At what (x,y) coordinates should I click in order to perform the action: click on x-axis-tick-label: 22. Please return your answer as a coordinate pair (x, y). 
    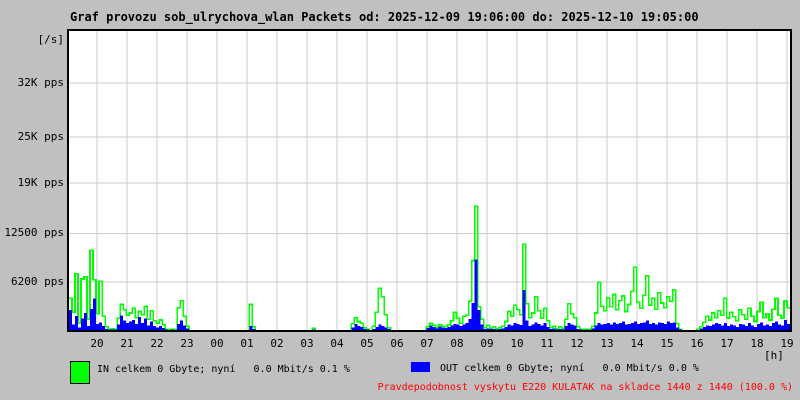
    Looking at the image, I should click on (157, 343).